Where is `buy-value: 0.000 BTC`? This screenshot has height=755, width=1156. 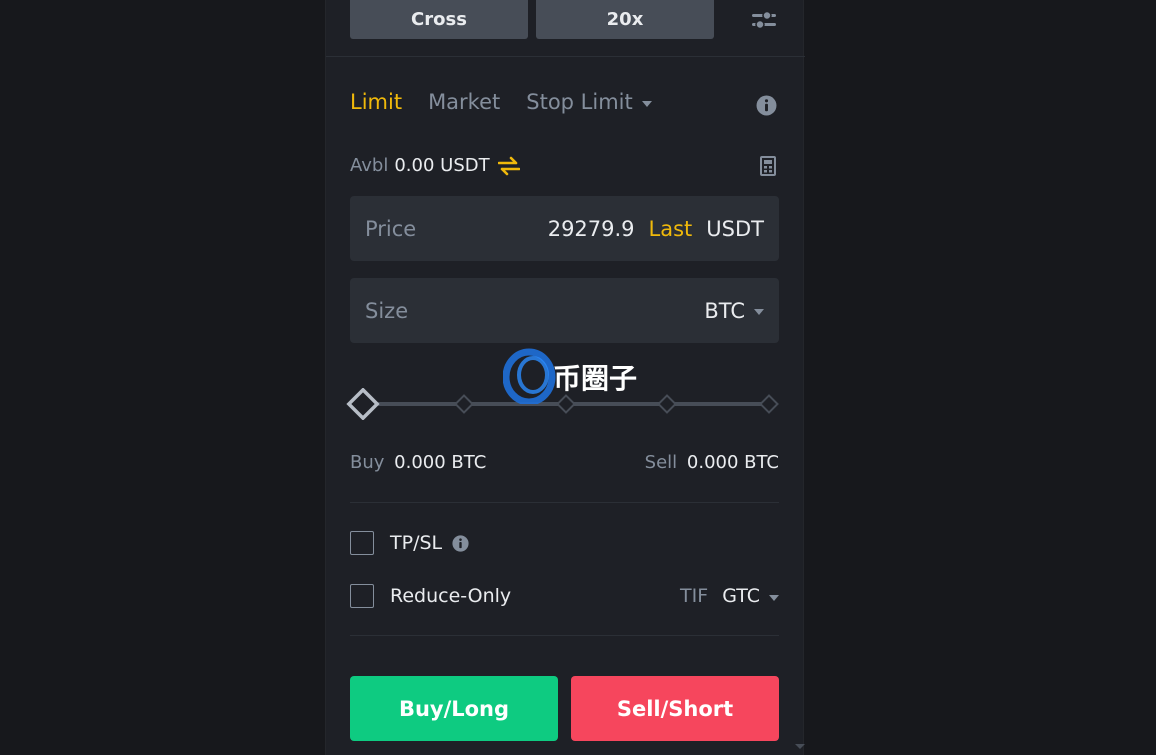 buy-value: 0.000 BTC is located at coordinates (440, 462).